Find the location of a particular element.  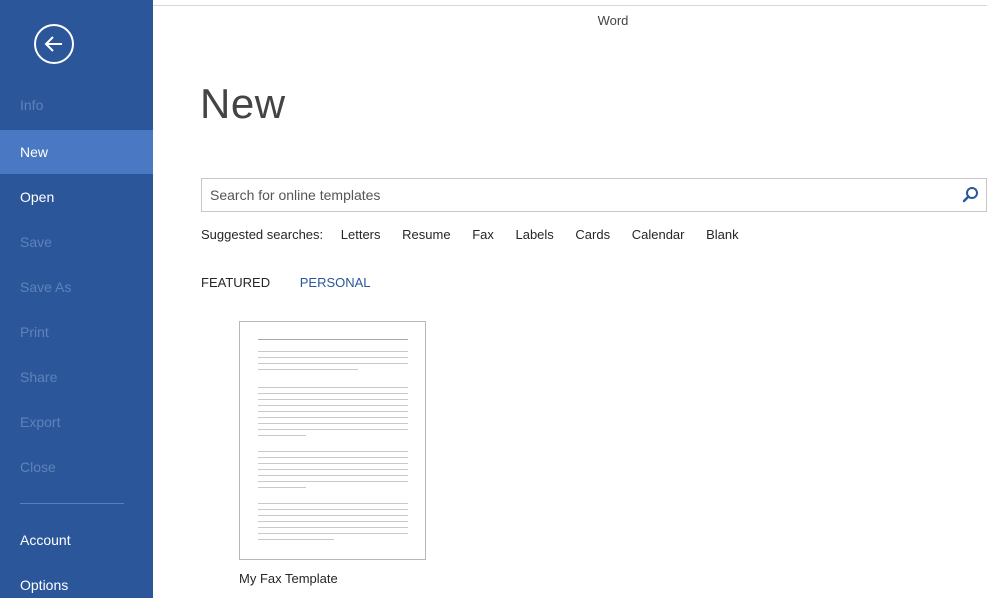

sidebar-item-options: Options is located at coordinates (76, 580).